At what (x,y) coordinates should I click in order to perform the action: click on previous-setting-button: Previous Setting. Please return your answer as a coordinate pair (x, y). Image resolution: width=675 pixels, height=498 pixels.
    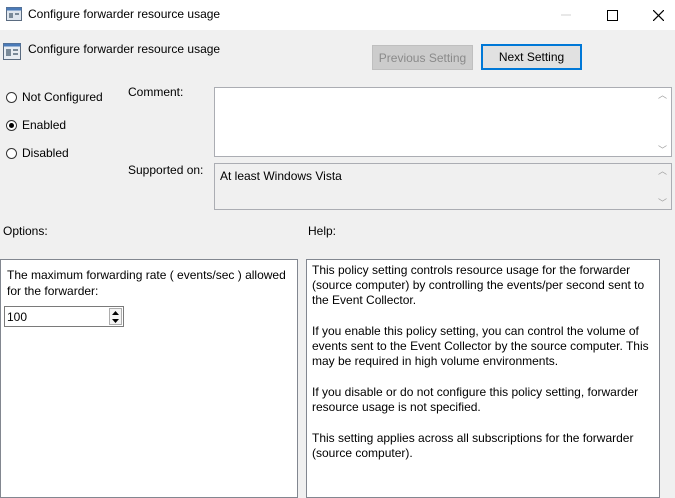
    Looking at the image, I should click on (422, 57).